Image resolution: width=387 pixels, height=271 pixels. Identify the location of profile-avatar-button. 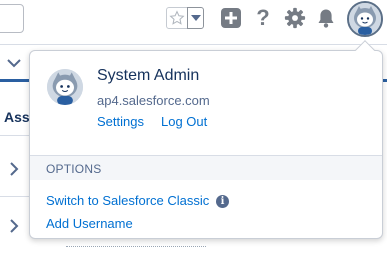
(365, 19).